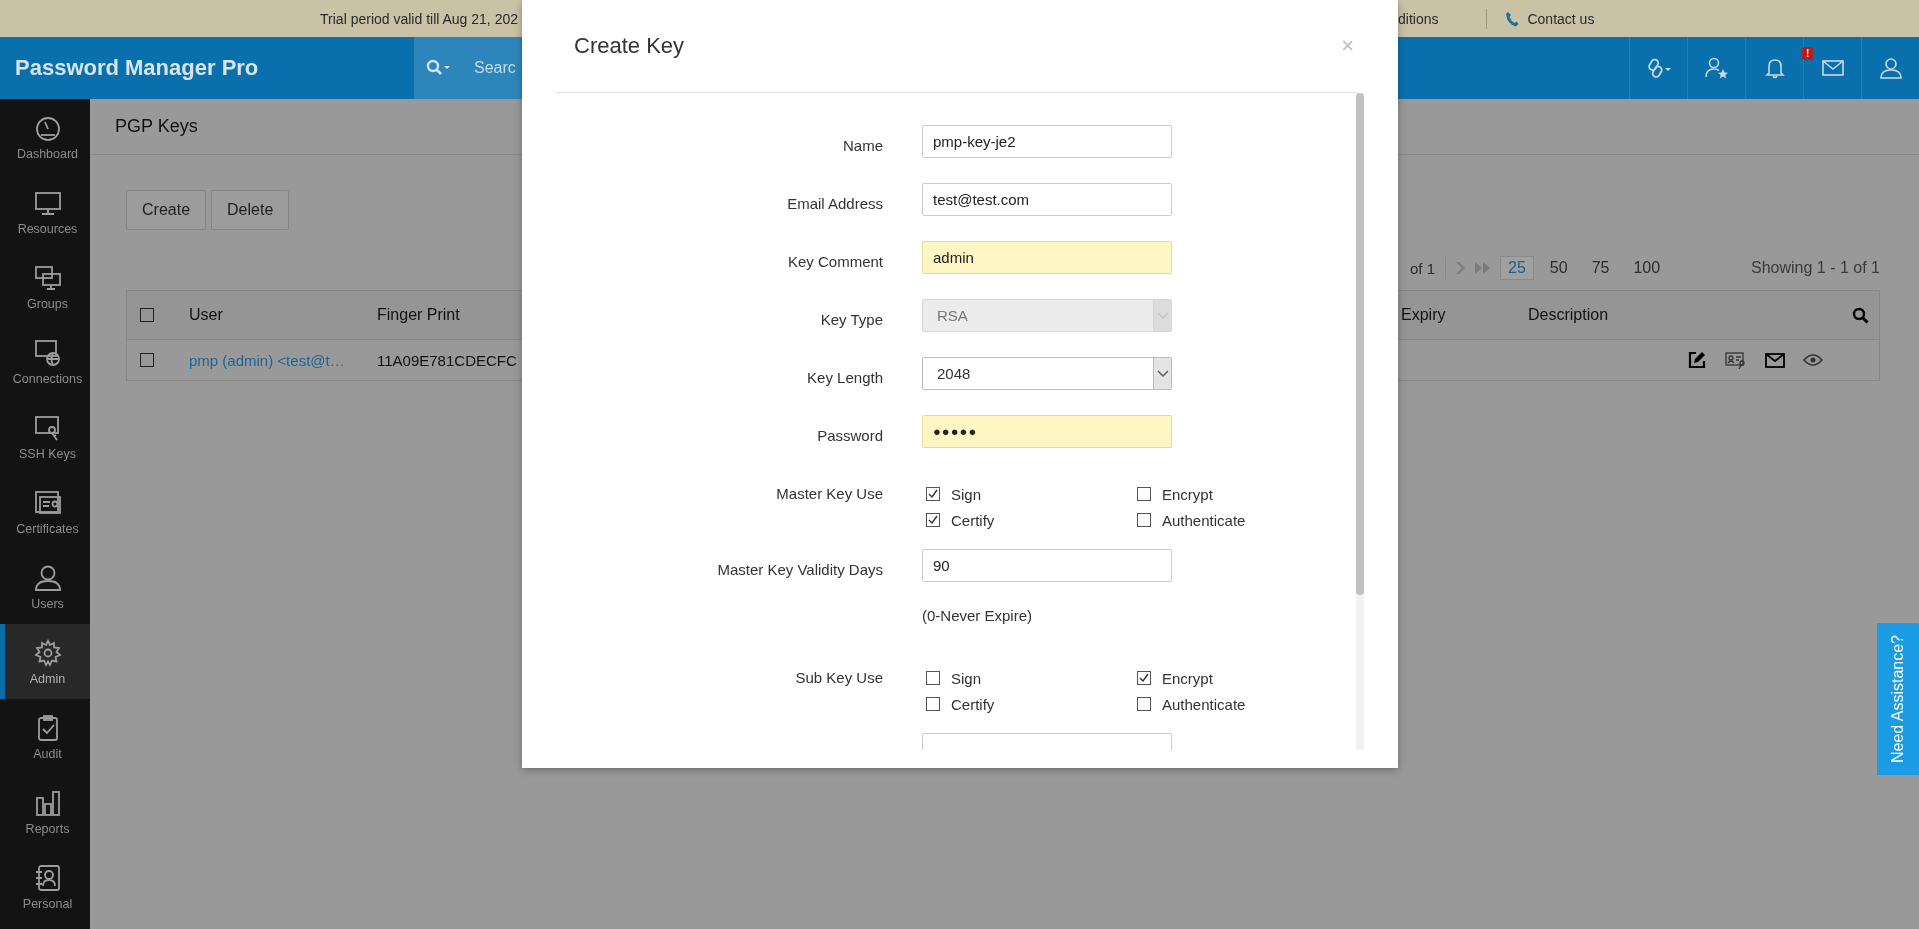 This screenshot has height=929, width=1919. What do you see at coordinates (851, 319) in the screenshot?
I see `field-label: Key Type` at bounding box center [851, 319].